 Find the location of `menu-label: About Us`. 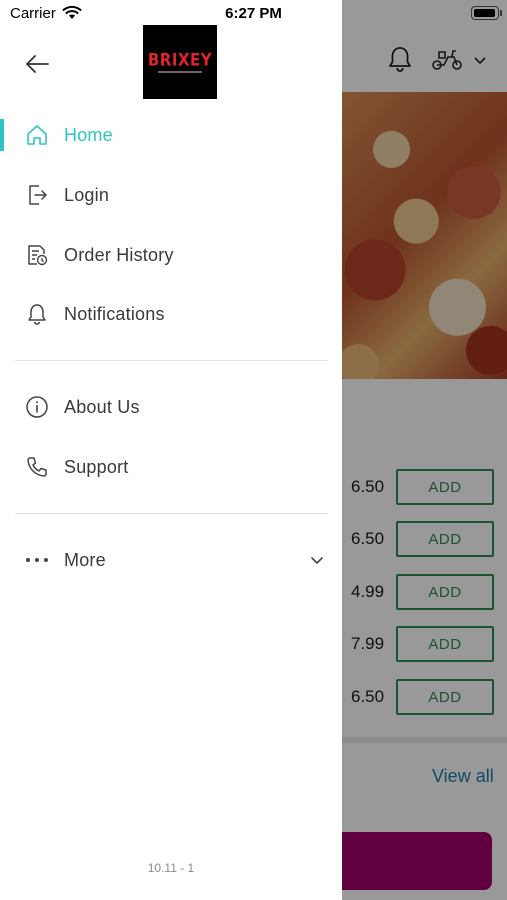

menu-label: About Us is located at coordinates (102, 406).